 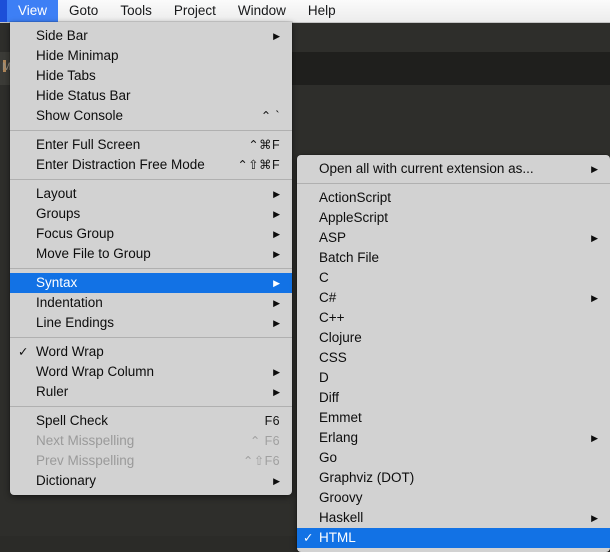 I want to click on syntax-item-css: CSS, so click(x=453, y=358).